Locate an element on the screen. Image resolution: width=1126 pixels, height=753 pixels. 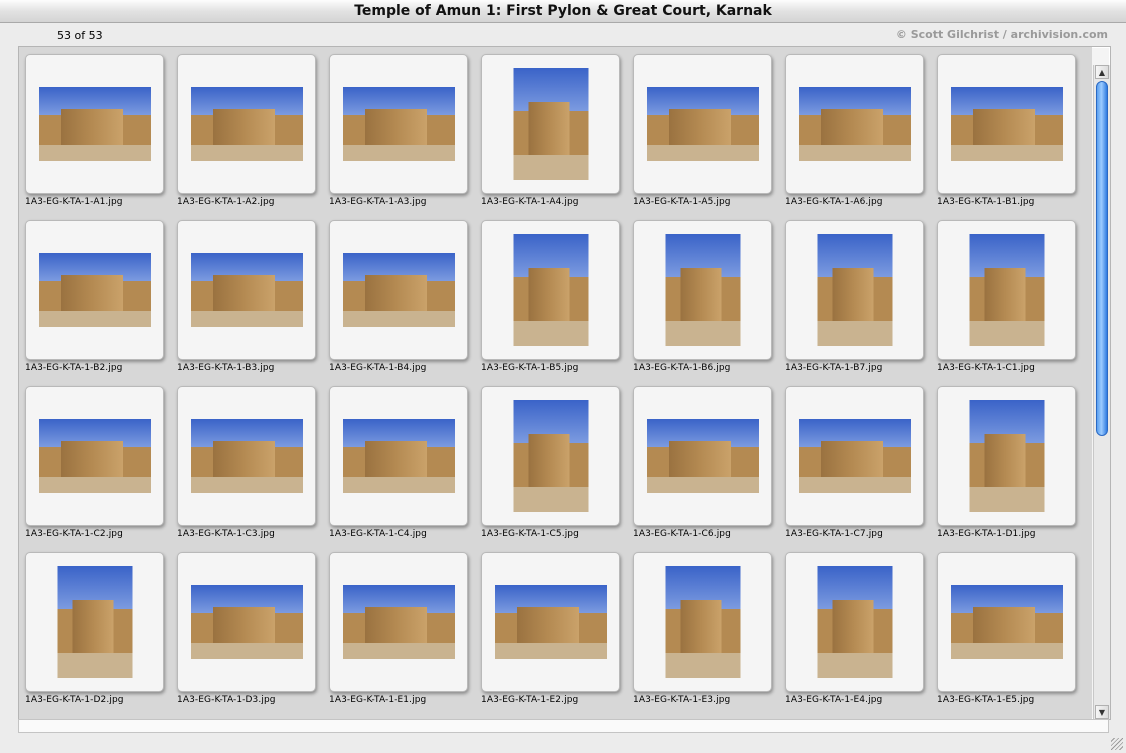
thumbnail-item: 1A3-EG-K-TA-1-B5.jpg is located at coordinates (551, 293).